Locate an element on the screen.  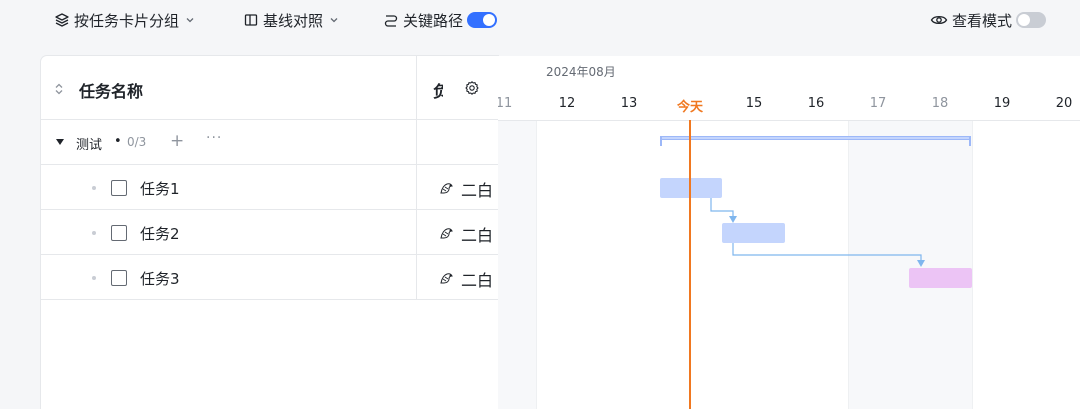
critical-path-control: 关键路径 is located at coordinates (440, 20).